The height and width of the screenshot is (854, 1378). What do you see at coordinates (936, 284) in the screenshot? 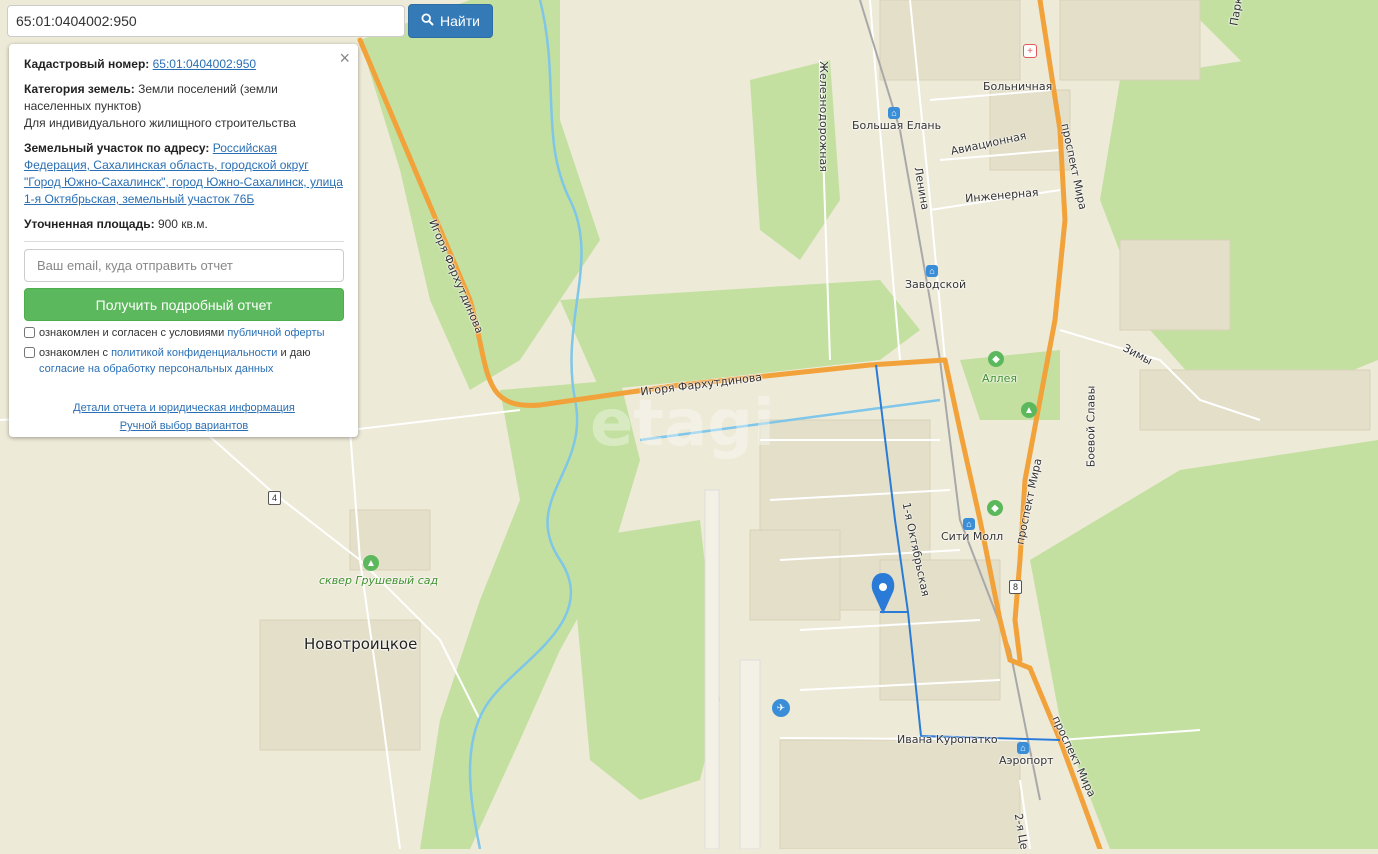
I see `label-zavodskoy: Заводской` at bounding box center [936, 284].